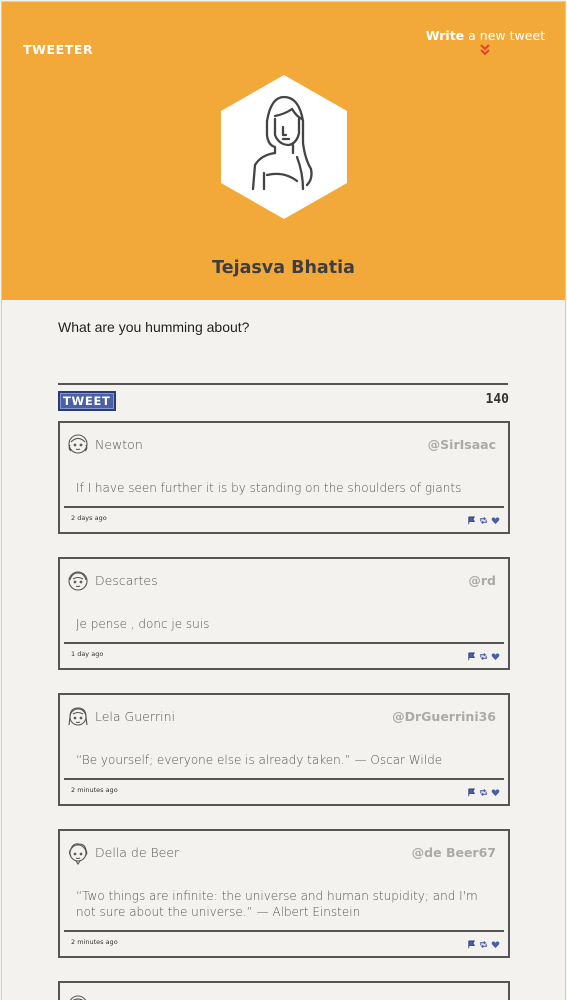 The height and width of the screenshot is (1000, 567). What do you see at coordinates (143, 624) in the screenshot?
I see `tweet-text: Je pense , donc je suis` at bounding box center [143, 624].